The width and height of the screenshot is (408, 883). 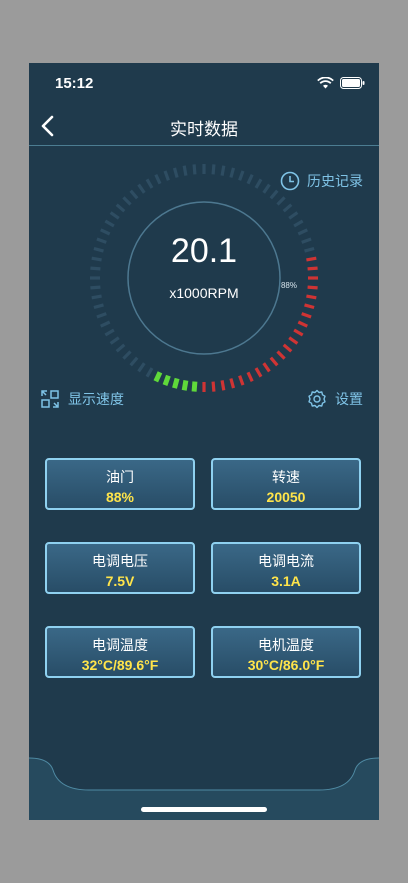 What do you see at coordinates (289, 285) in the screenshot?
I see `throttle-percent-label: 88%` at bounding box center [289, 285].